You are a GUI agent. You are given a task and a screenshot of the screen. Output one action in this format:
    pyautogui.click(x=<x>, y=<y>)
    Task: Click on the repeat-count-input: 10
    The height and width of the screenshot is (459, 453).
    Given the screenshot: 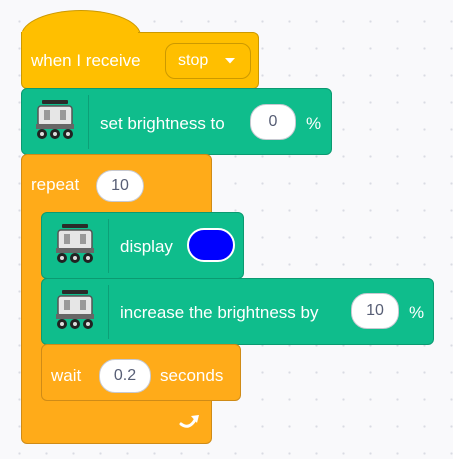 What is the action you would take?
    pyautogui.click(x=120, y=186)
    